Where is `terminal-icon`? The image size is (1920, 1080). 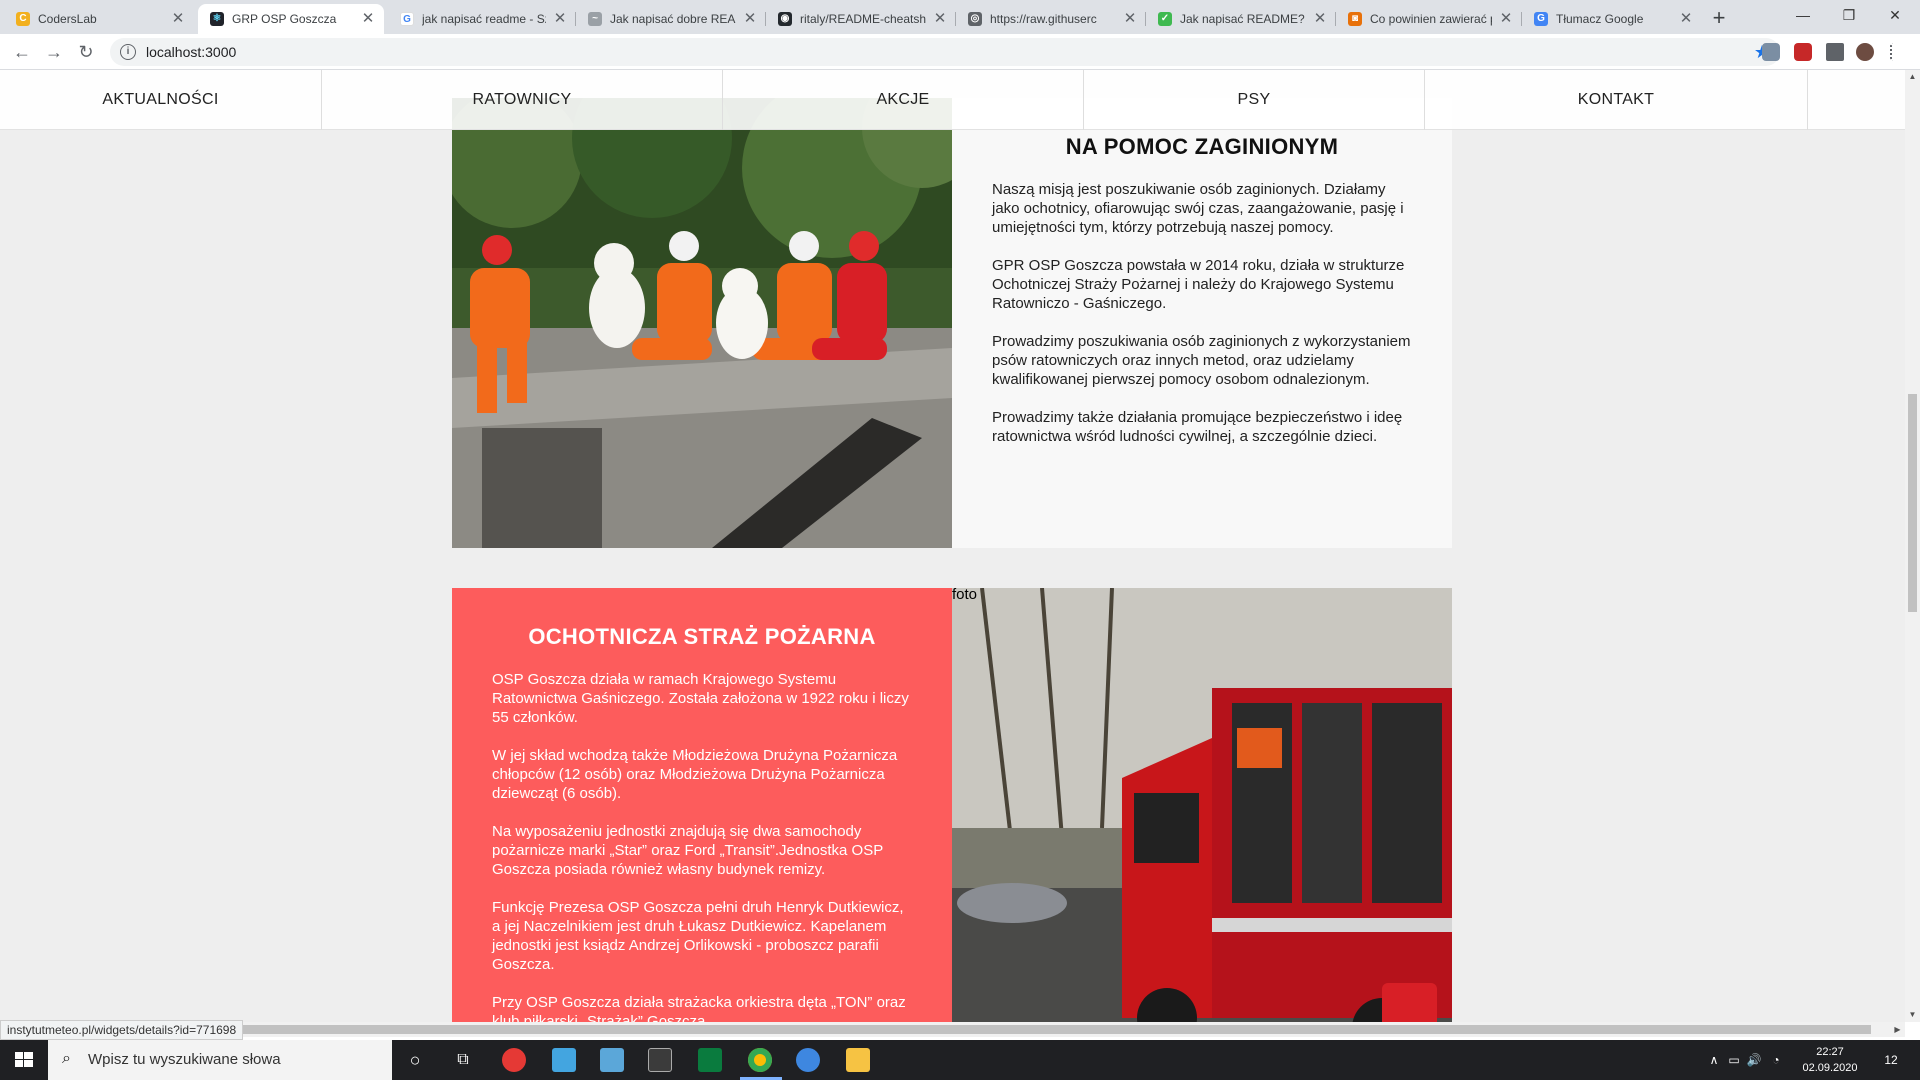
terminal-icon is located at coordinates (660, 1060).